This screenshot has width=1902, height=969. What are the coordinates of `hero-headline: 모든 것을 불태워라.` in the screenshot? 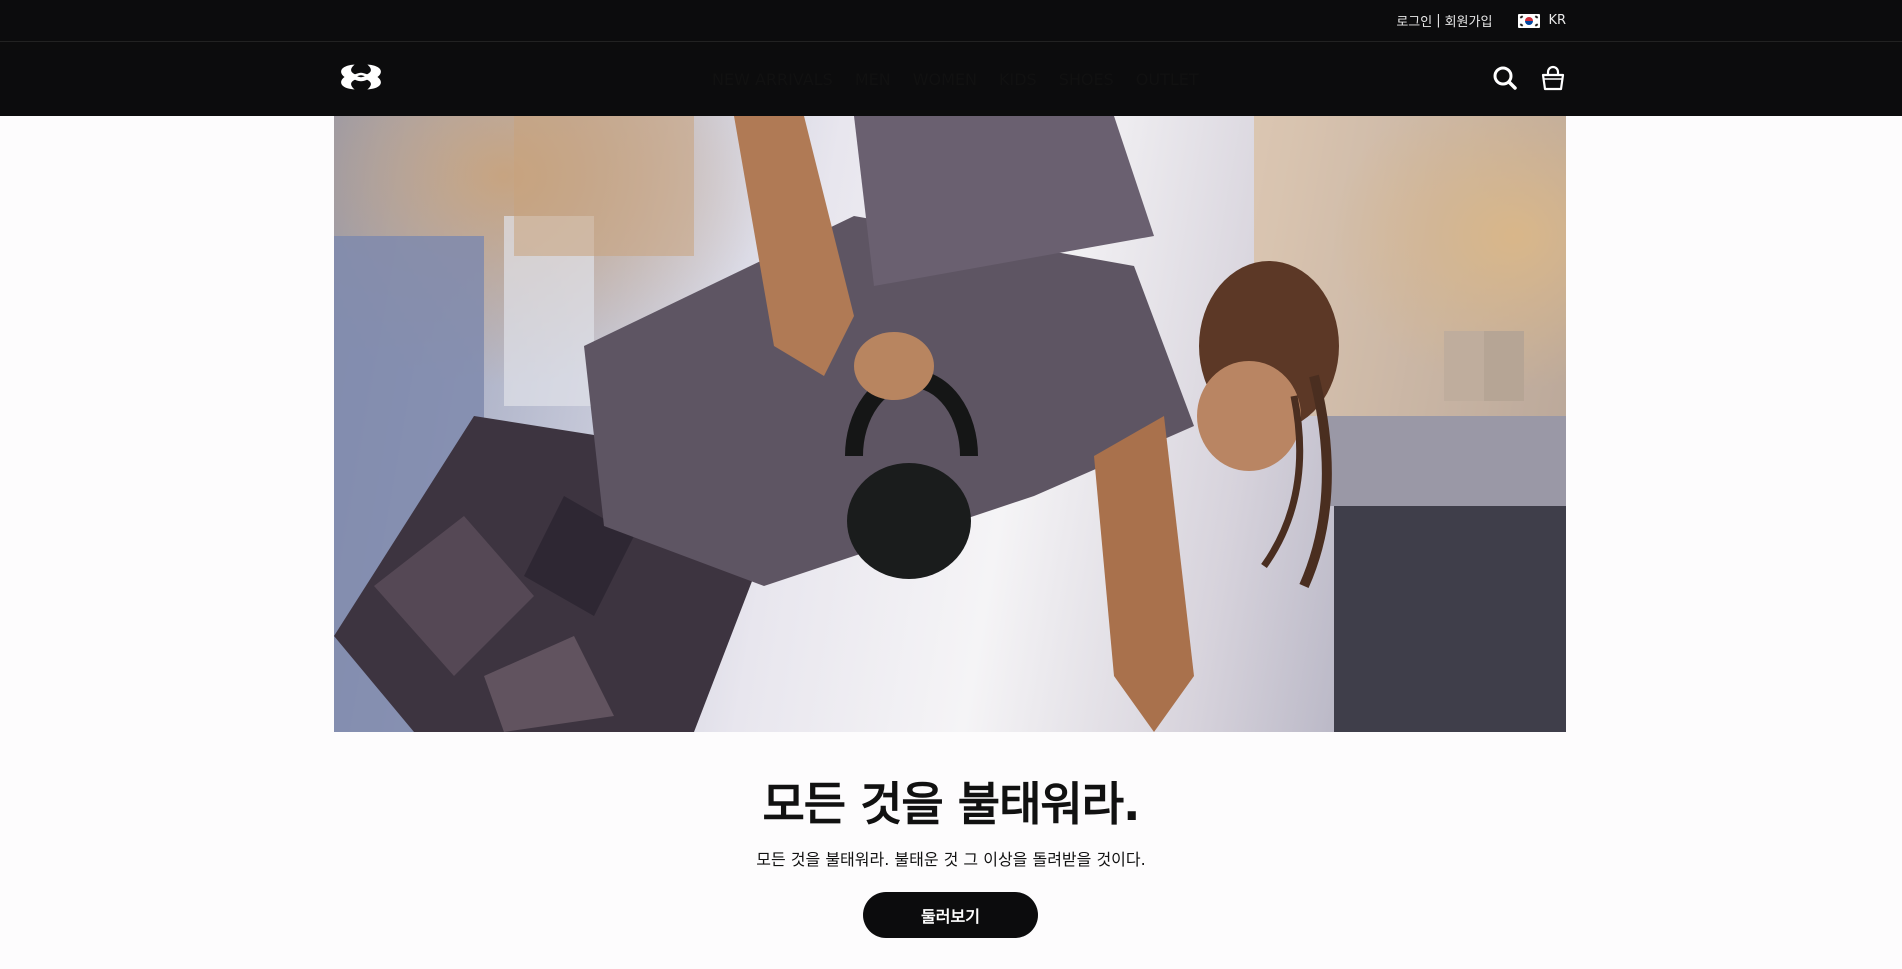 It's located at (951, 804).